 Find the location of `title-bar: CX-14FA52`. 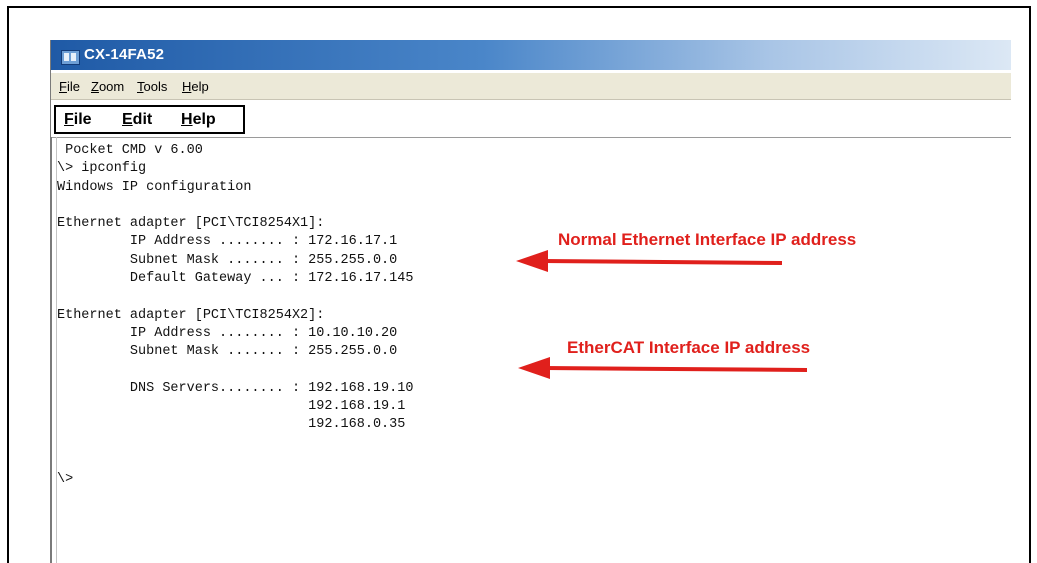

title-bar: CX-14FA52 is located at coordinates (531, 55).